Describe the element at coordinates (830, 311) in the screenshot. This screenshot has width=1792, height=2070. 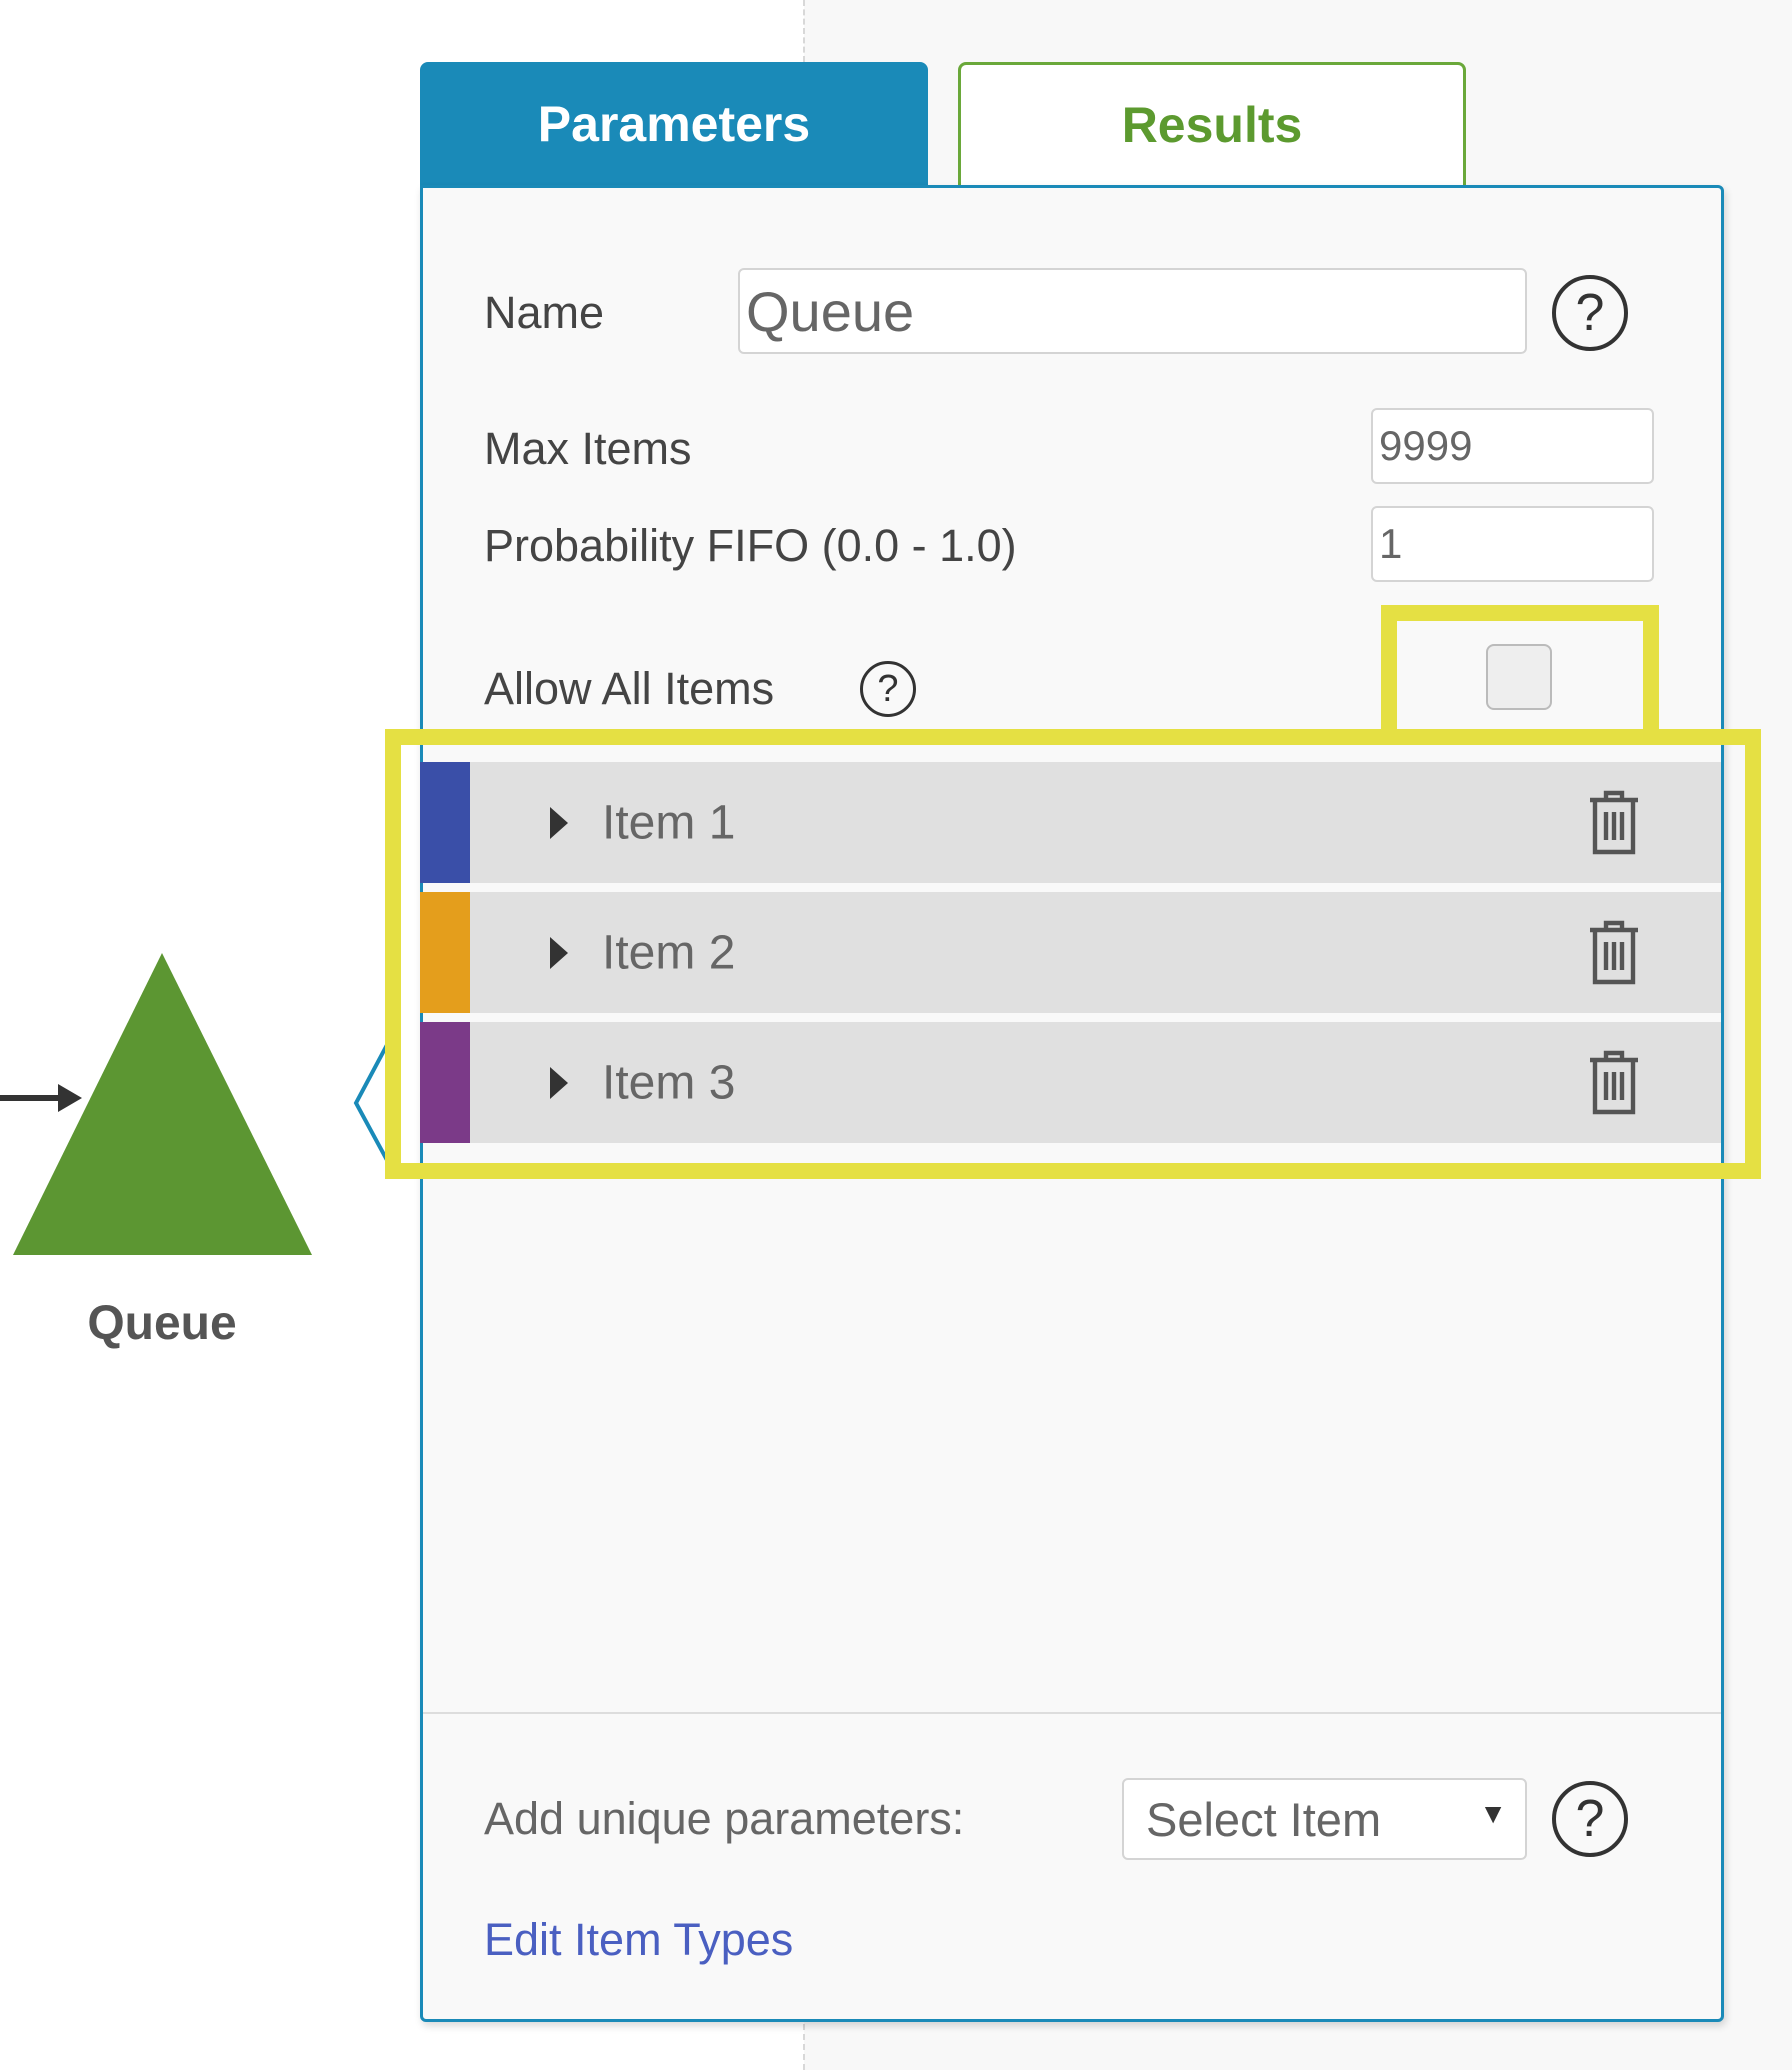
I see `name-value: Queue` at that location.